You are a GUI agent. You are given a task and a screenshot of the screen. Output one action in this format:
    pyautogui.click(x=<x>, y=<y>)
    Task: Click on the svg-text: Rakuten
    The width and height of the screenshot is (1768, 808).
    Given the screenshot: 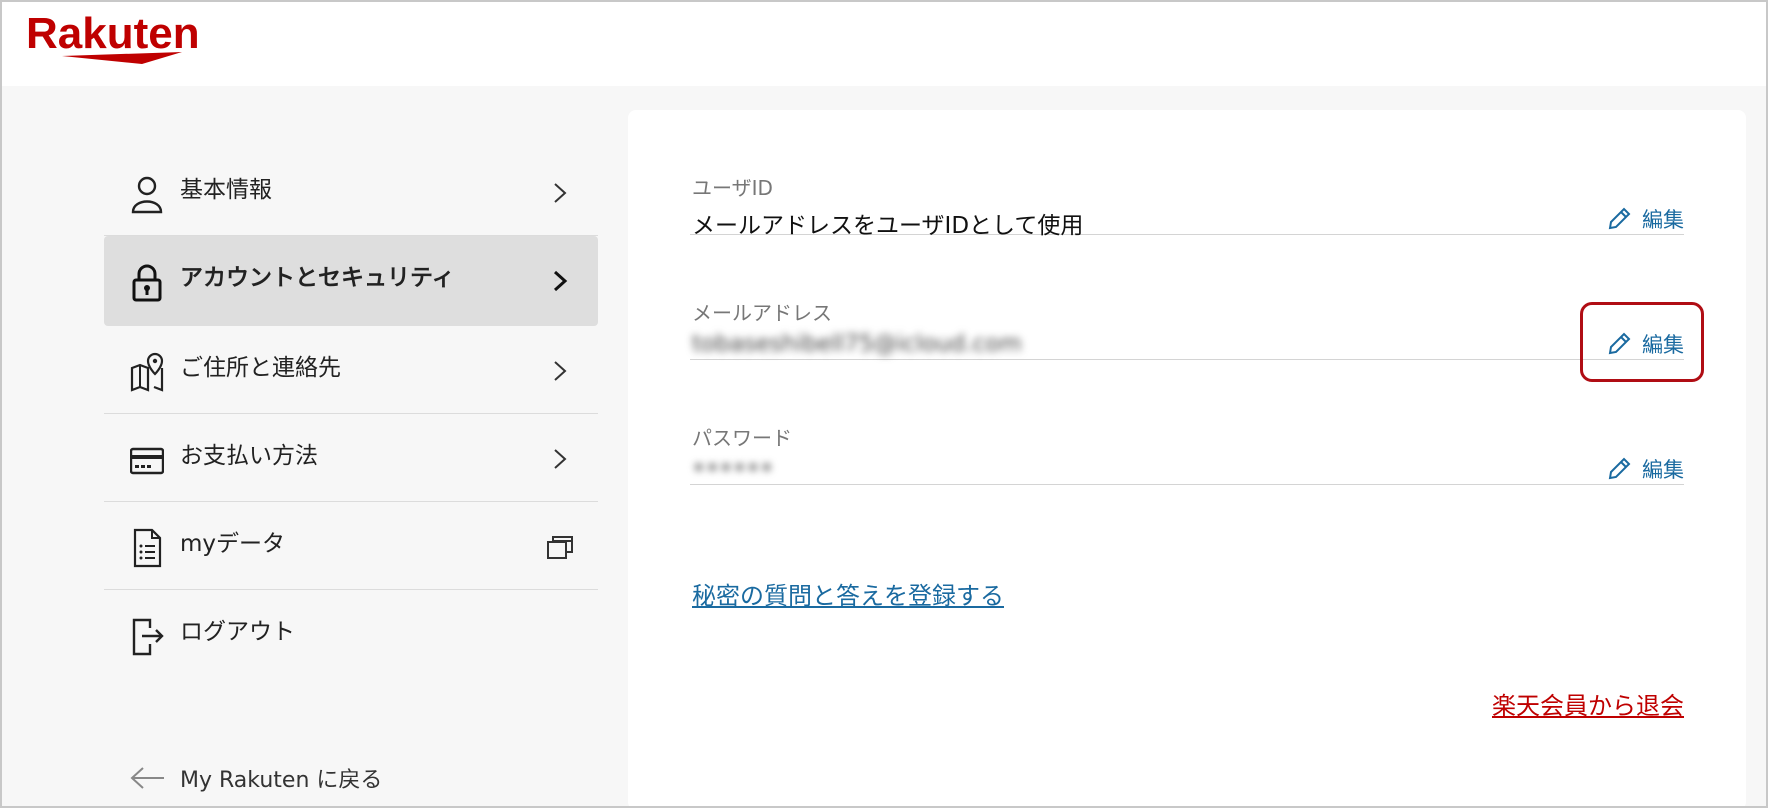 What is the action you would take?
    pyautogui.click(x=113, y=33)
    